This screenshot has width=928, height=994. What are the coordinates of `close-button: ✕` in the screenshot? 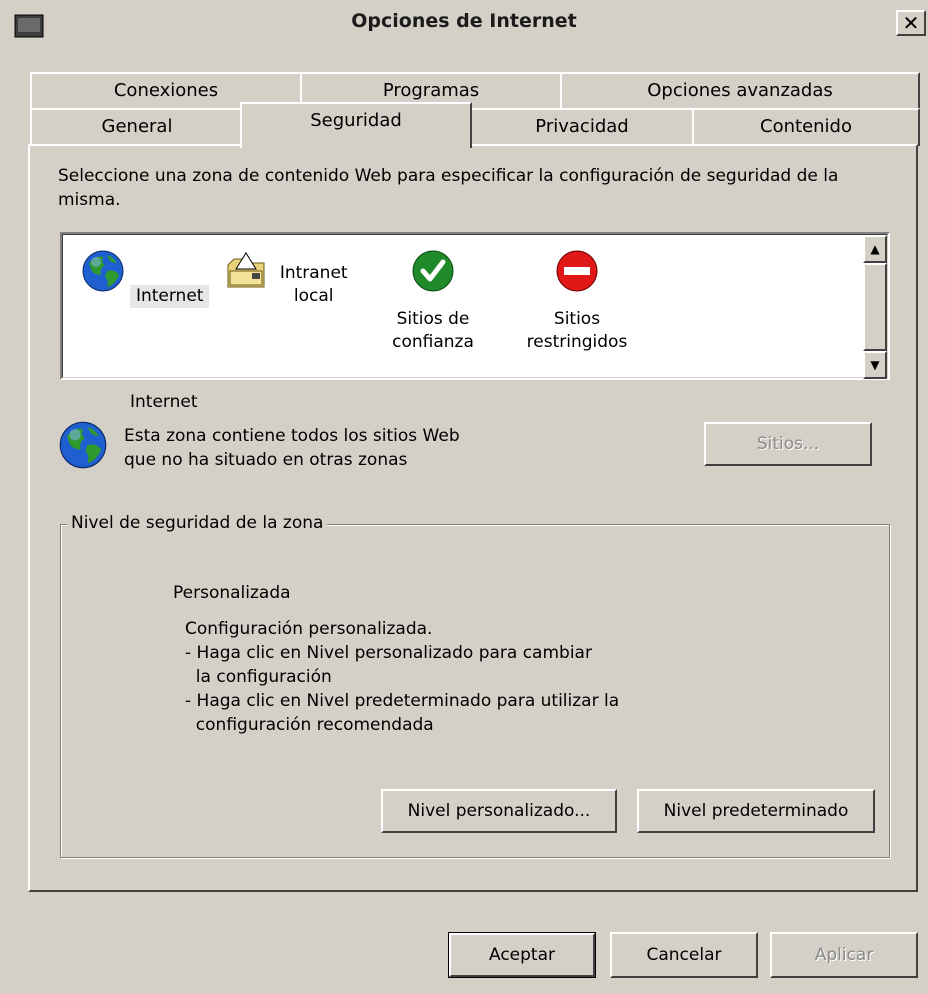 It's located at (911, 23).